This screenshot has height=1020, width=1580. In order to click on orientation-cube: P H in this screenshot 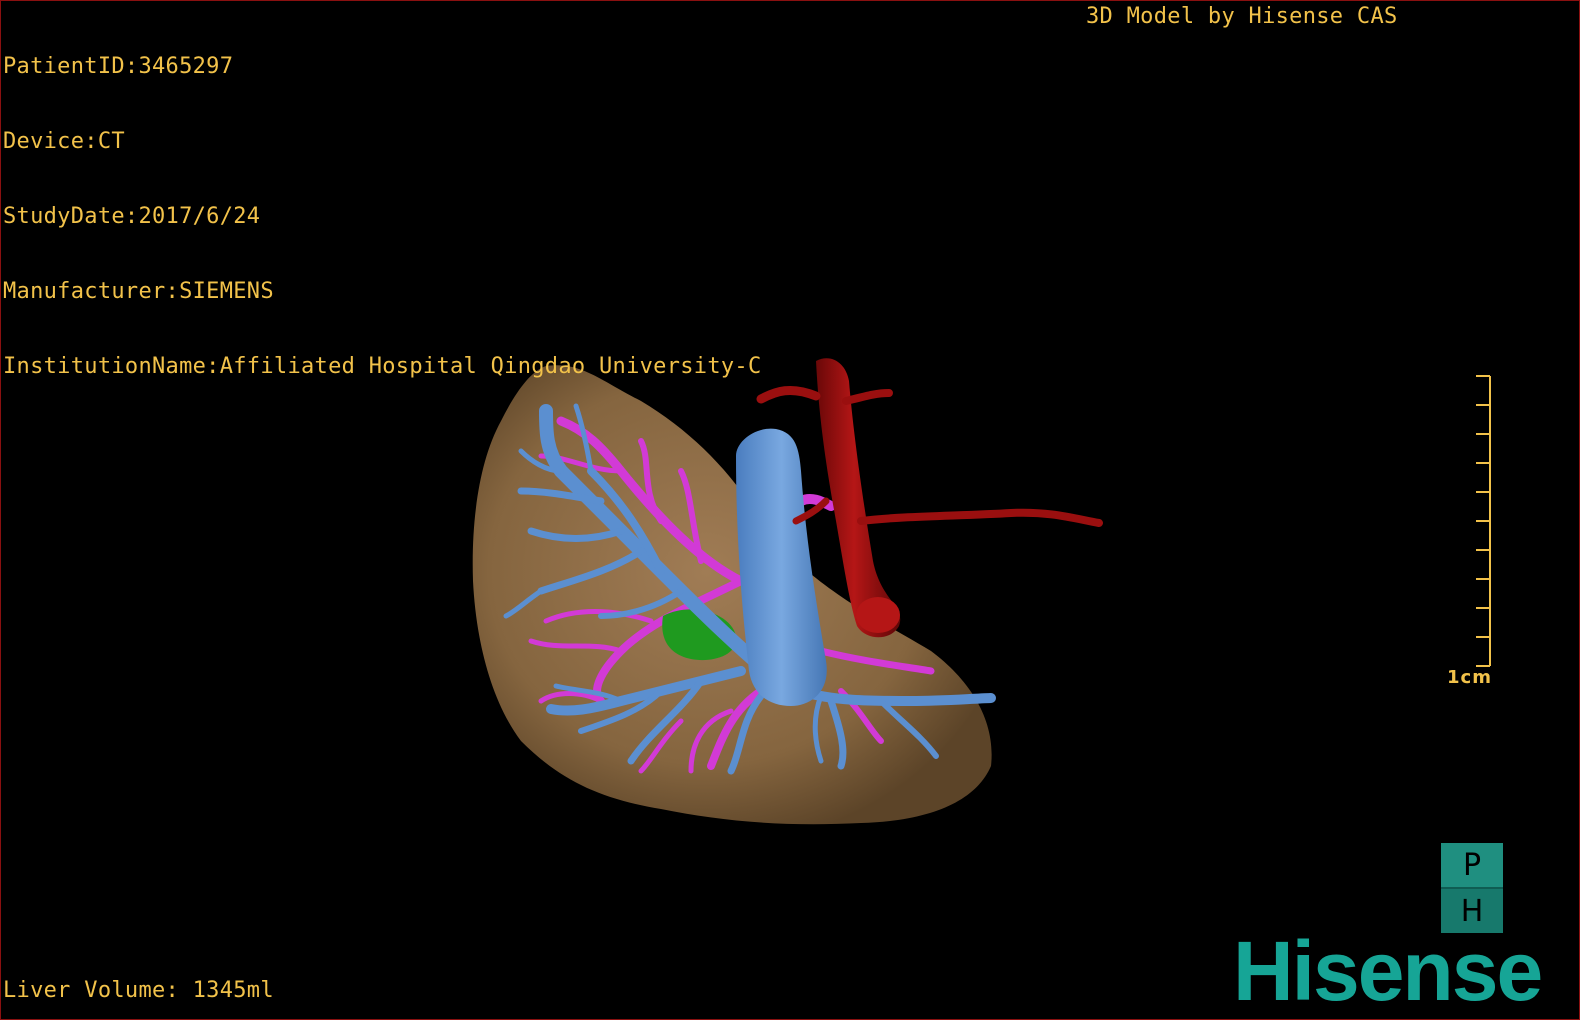, I will do `click(1472, 888)`.